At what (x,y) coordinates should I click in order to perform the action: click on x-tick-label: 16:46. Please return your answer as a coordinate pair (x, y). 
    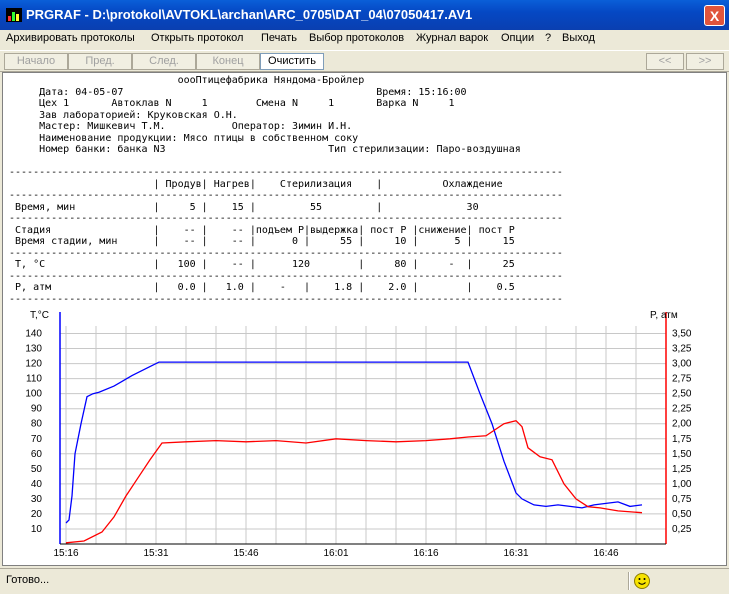
    Looking at the image, I should click on (605, 553).